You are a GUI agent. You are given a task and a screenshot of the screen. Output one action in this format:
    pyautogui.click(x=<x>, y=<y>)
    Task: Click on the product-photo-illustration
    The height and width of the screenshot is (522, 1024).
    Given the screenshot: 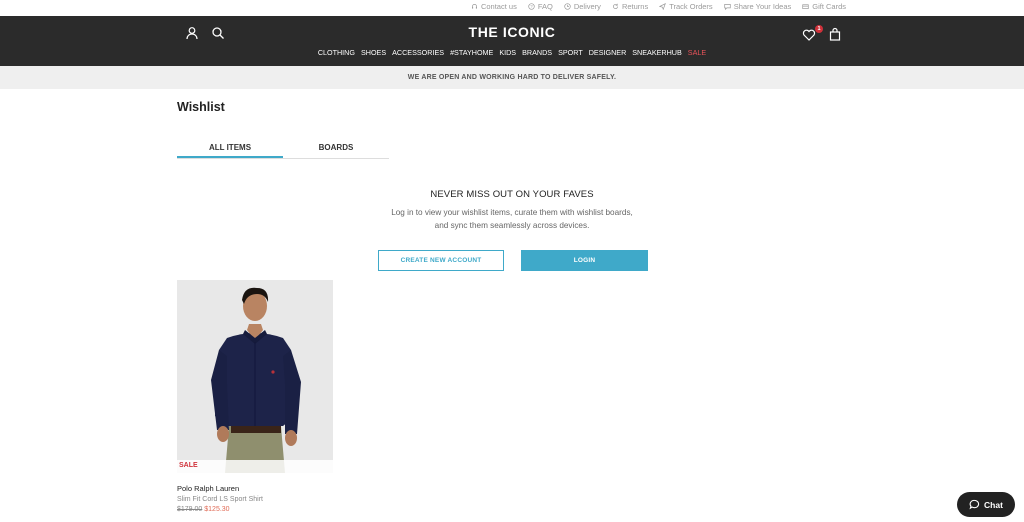 What is the action you would take?
    pyautogui.click(x=255, y=376)
    